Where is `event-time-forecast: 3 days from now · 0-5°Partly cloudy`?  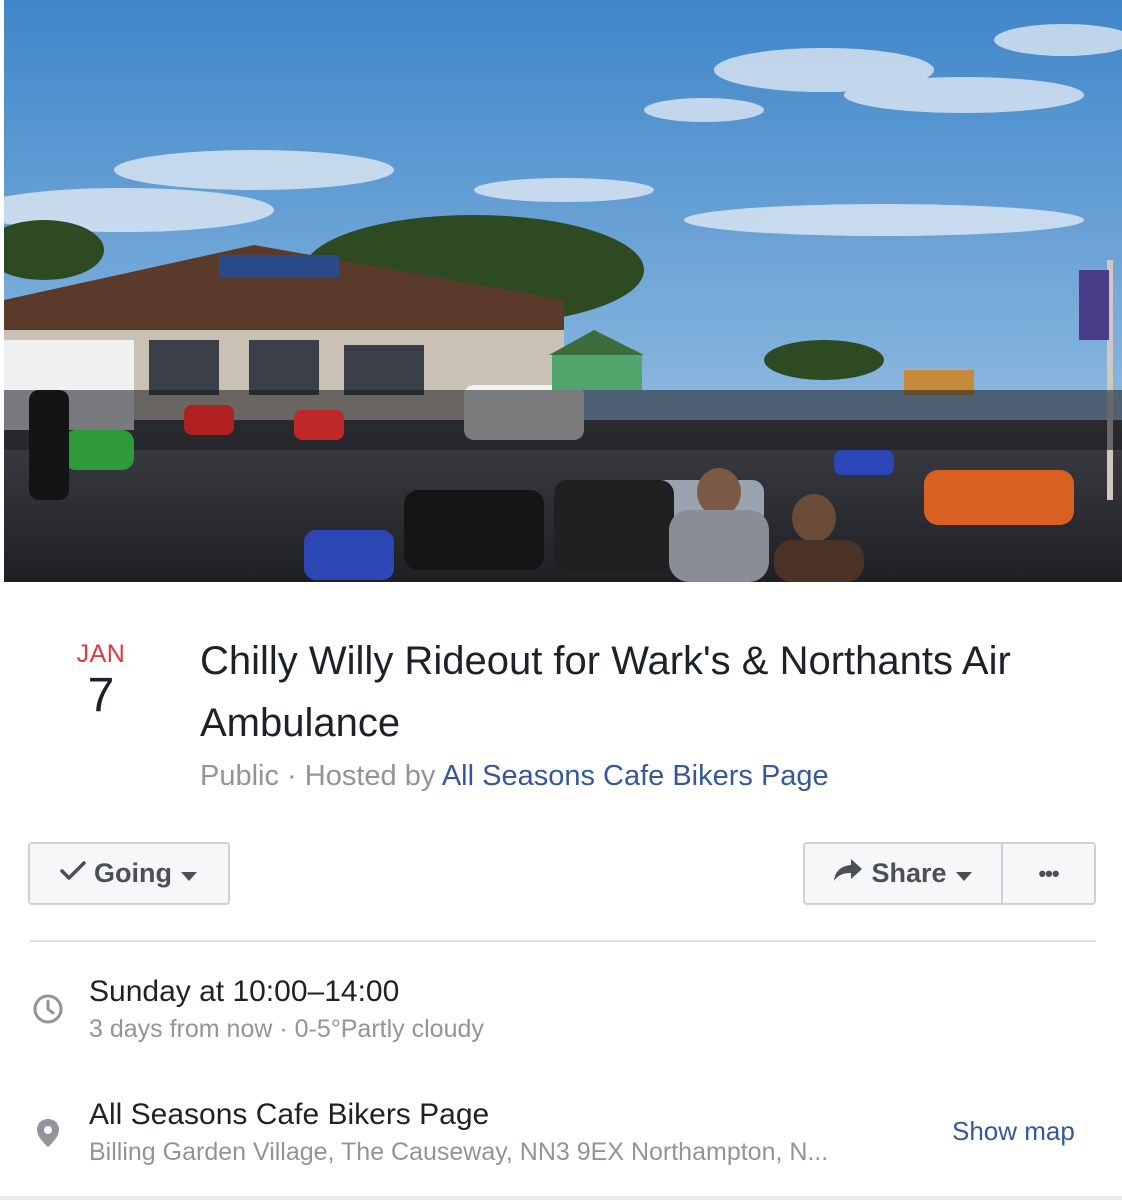 event-time-forecast: 3 days from now · 0-5°Partly cloudy is located at coordinates (286, 1029).